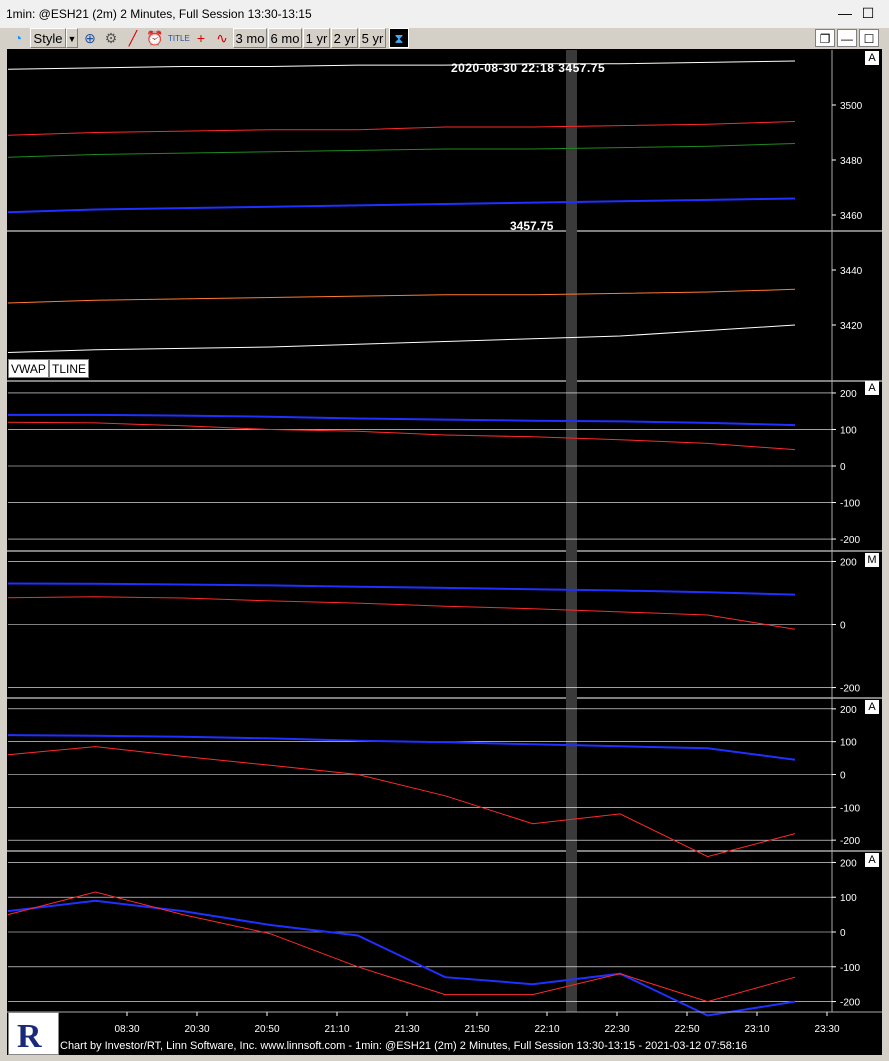 Image resolution: width=889 pixels, height=1061 pixels. Describe the element at coordinates (196, 1029) in the screenshot. I see `x-tick-label: 20:30` at that location.